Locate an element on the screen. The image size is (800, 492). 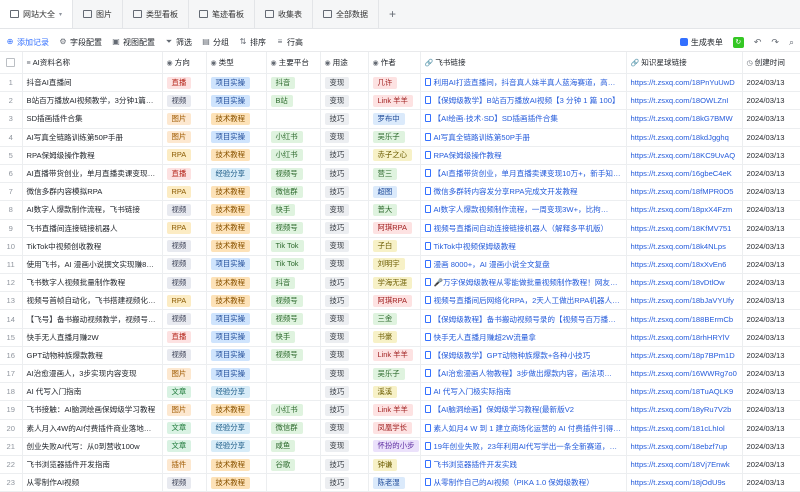
column-header-6: ◉ 作者 is located at coordinates (394, 63).